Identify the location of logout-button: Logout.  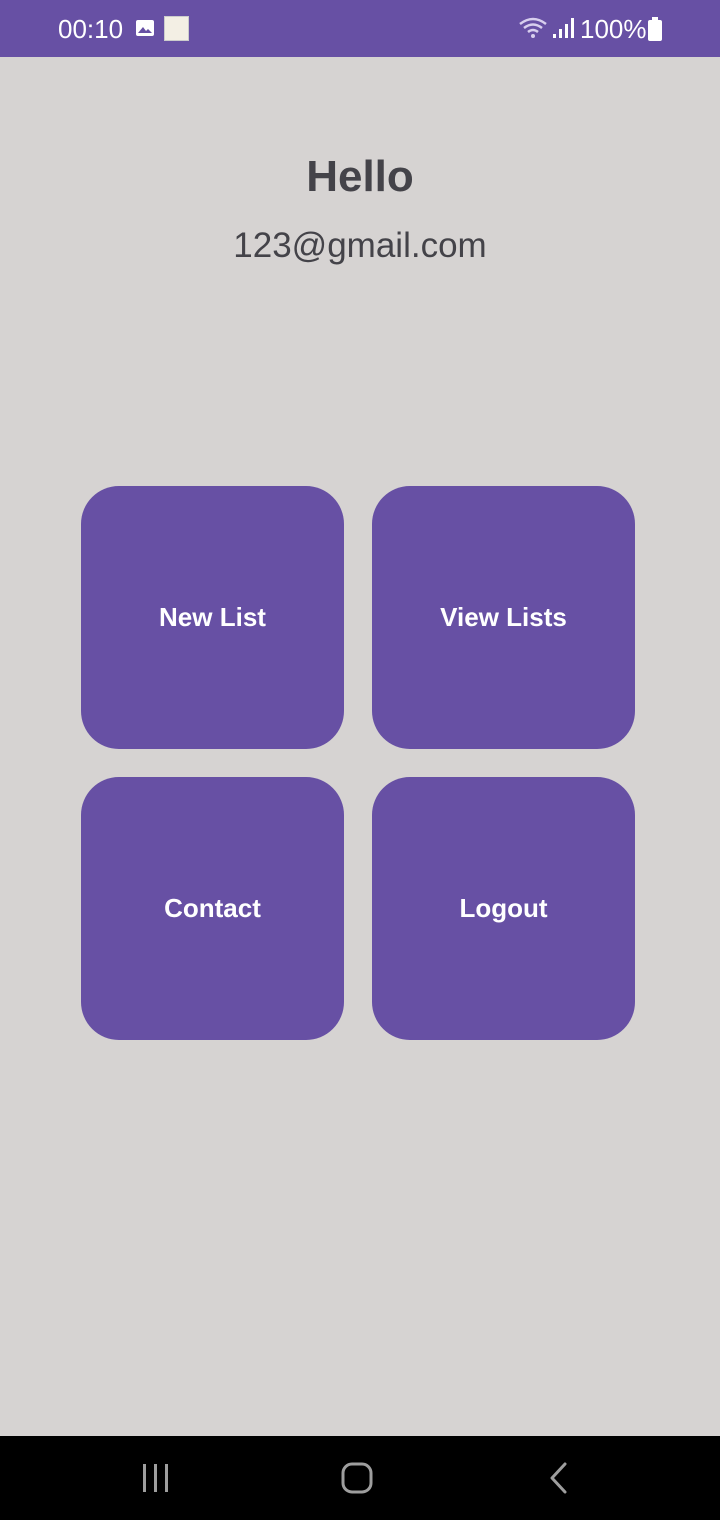
(503, 908).